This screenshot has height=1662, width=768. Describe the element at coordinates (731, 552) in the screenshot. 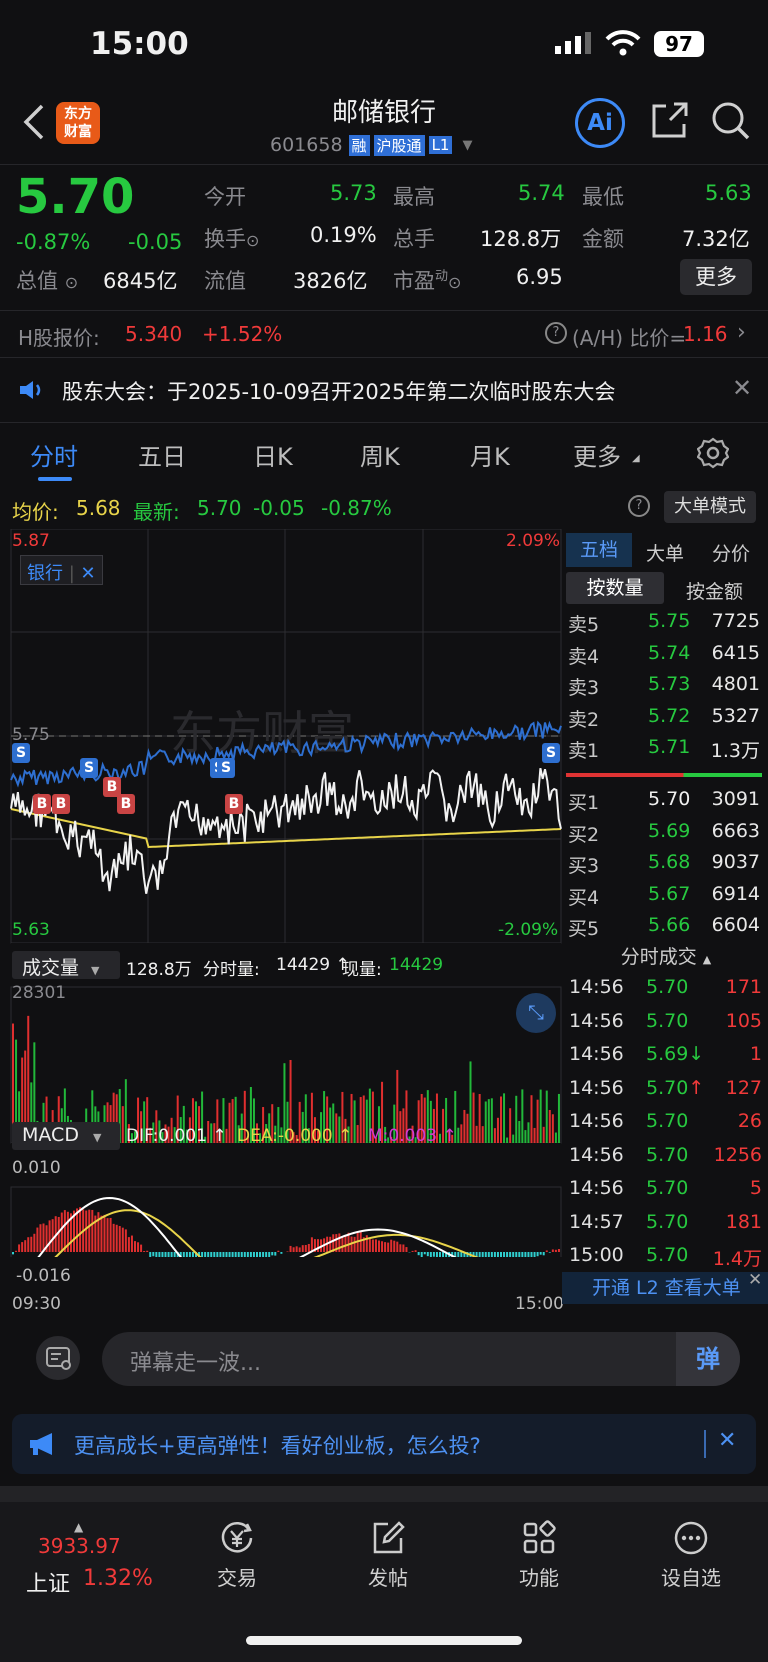

I see `tab-price-dist: 分价` at that location.